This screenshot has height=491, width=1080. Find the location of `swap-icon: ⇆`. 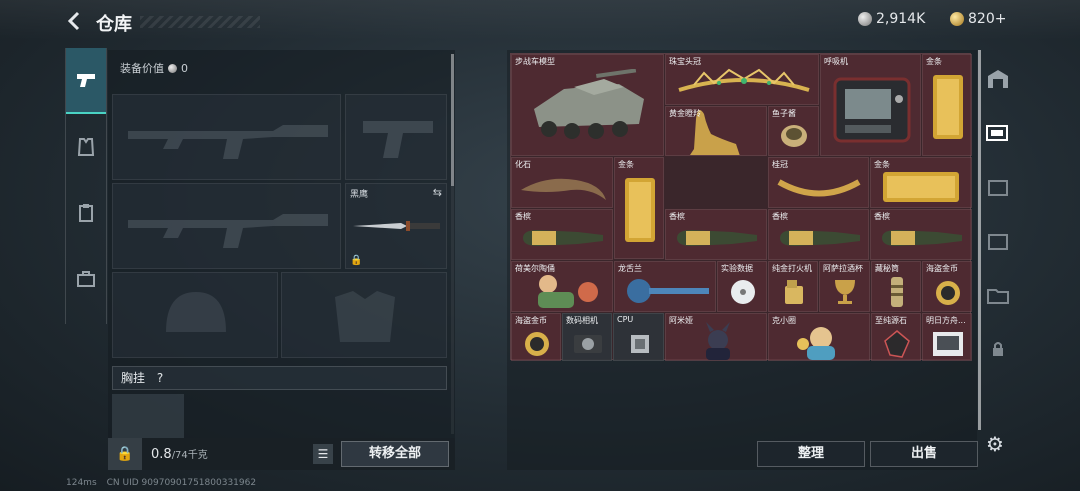

swap-icon: ⇆ is located at coordinates (437, 192).